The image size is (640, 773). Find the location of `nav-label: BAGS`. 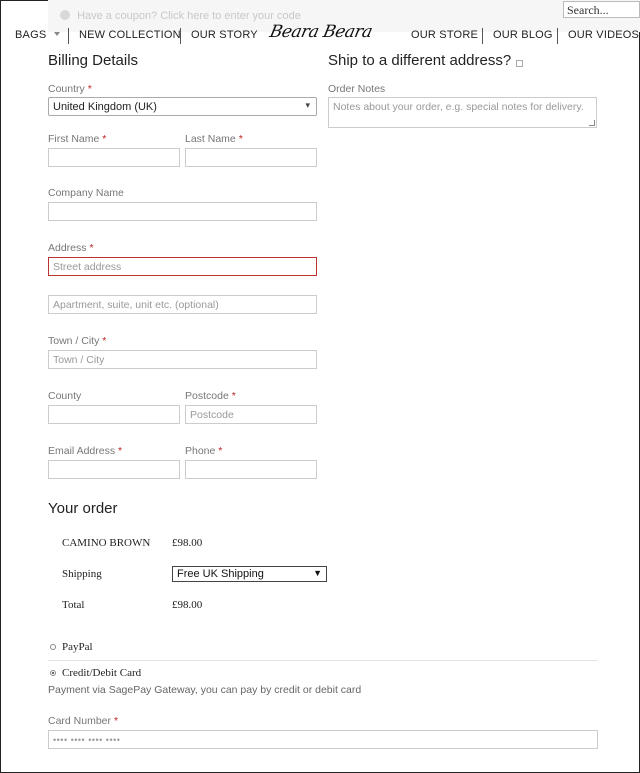

nav-label: BAGS is located at coordinates (31, 35).